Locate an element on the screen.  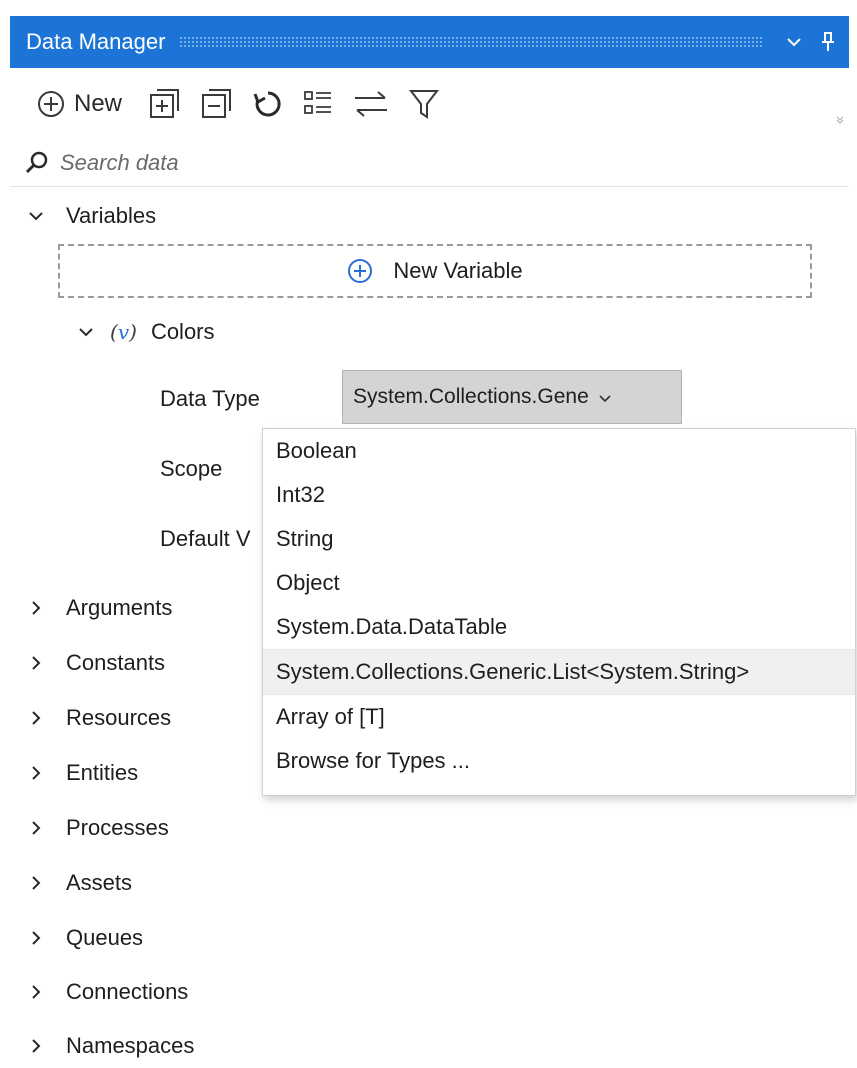
tree-node-processes: Processes is located at coordinates (97, 828).